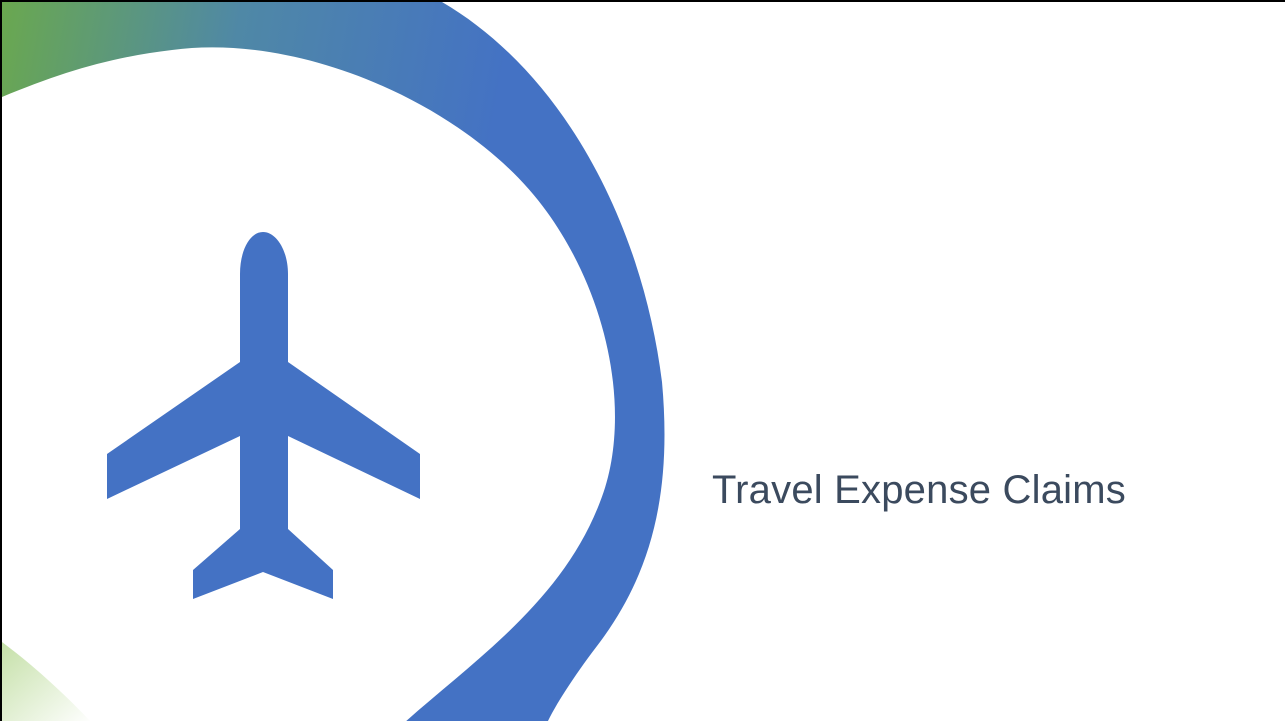 The height and width of the screenshot is (721, 1285). What do you see at coordinates (46, 681) in the screenshot?
I see `corner-accent` at bounding box center [46, 681].